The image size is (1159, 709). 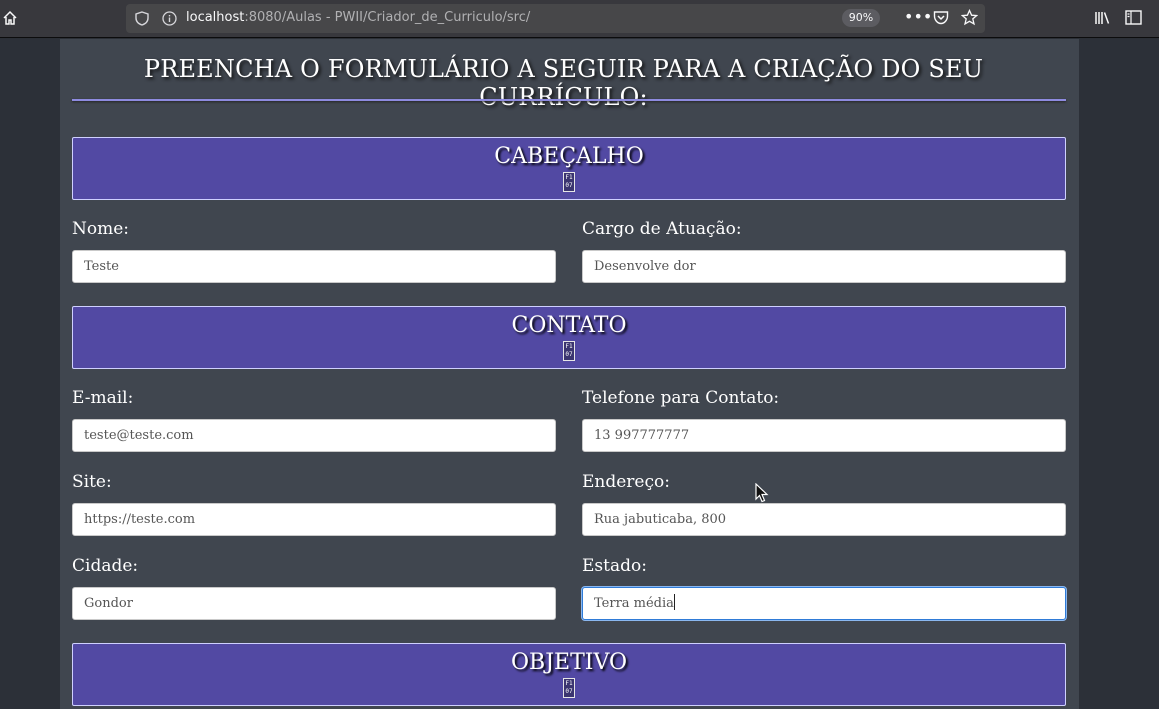 What do you see at coordinates (861, 18) in the screenshot?
I see `zoom-badge: 90%` at bounding box center [861, 18].